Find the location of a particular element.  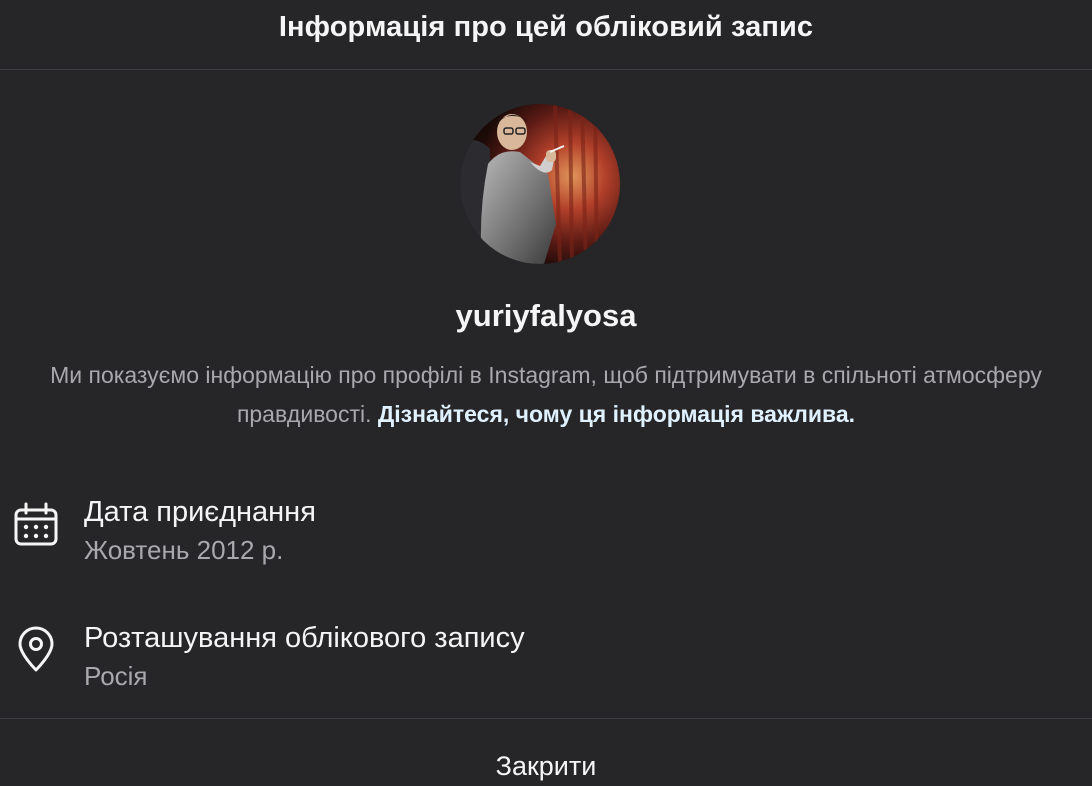

account-location-label: Розташування облікового запису is located at coordinates (304, 638).